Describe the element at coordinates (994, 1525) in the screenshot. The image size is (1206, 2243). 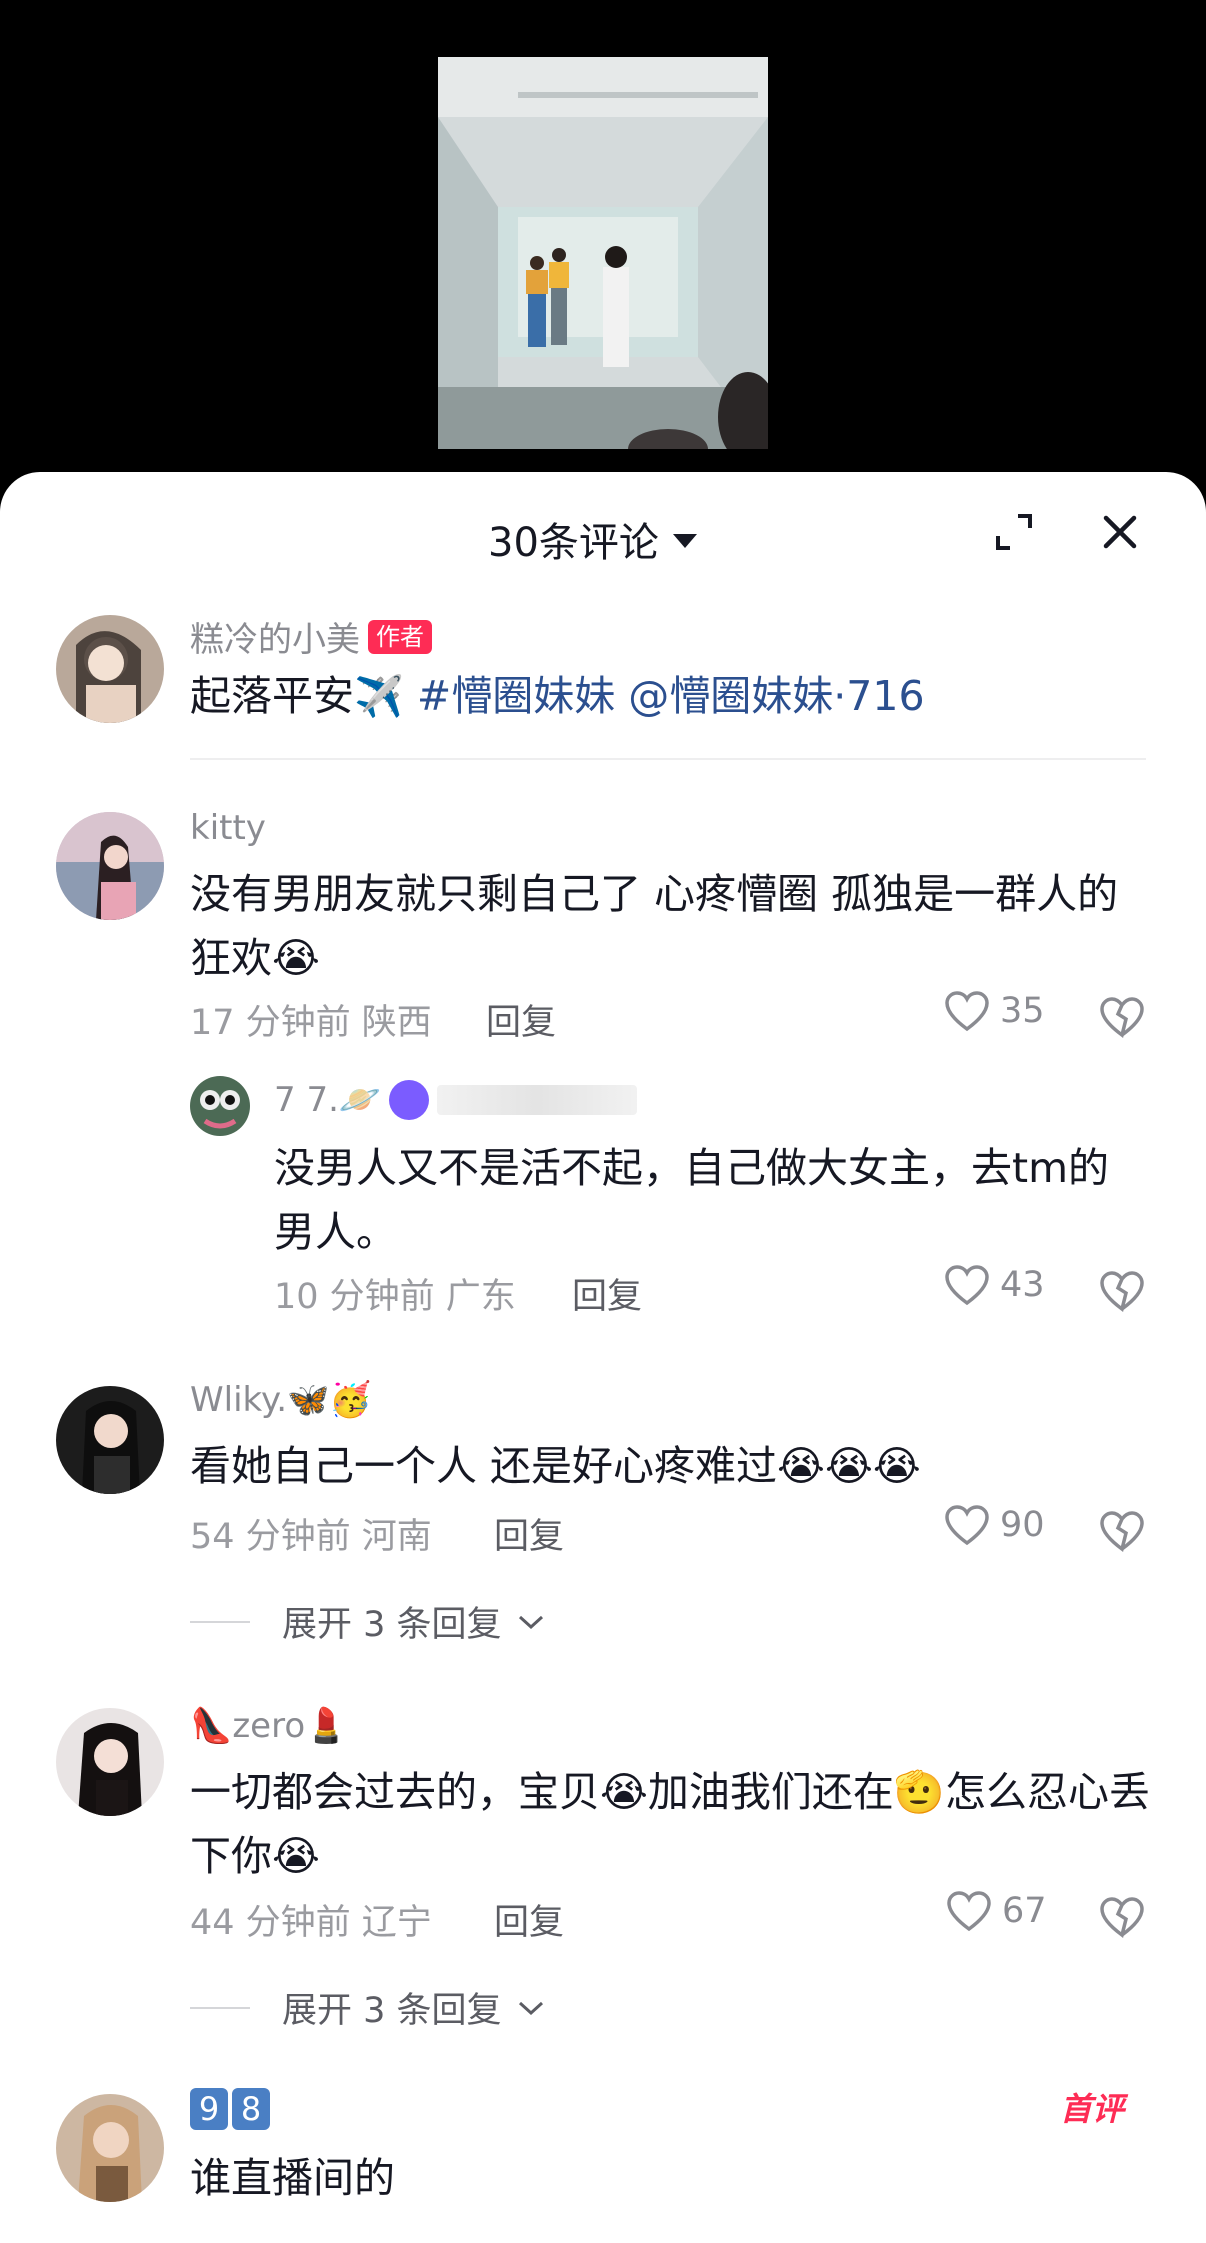
I see `like-button: 90` at that location.